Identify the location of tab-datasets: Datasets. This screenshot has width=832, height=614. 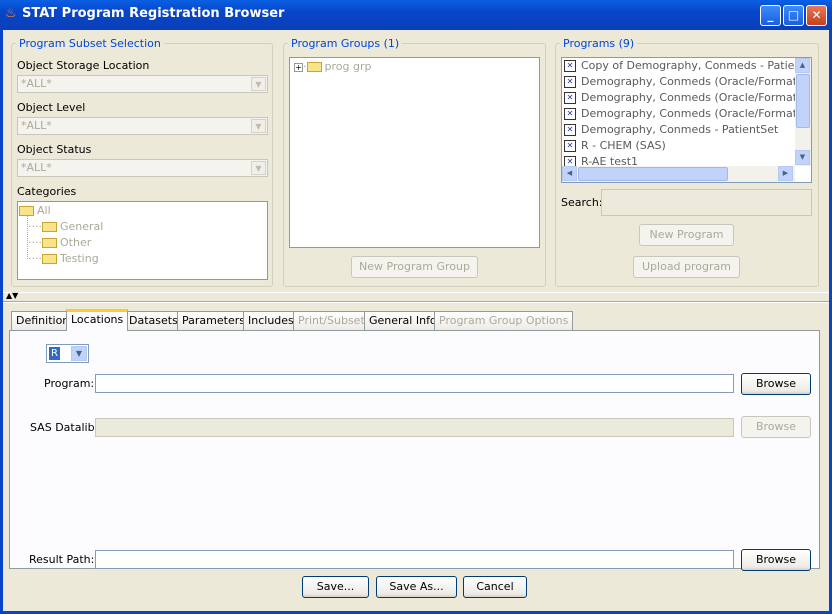
(153, 320).